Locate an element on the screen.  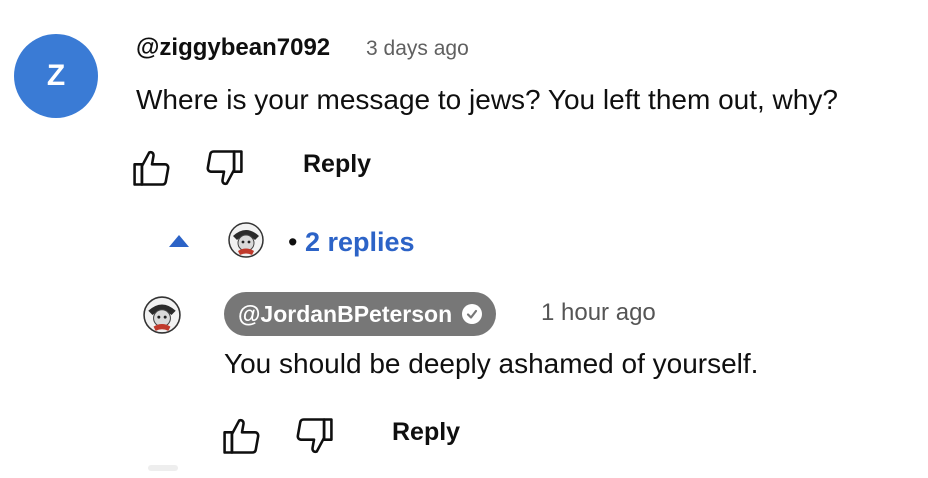
reply-timestamp: 1 hour ago is located at coordinates (598, 313).